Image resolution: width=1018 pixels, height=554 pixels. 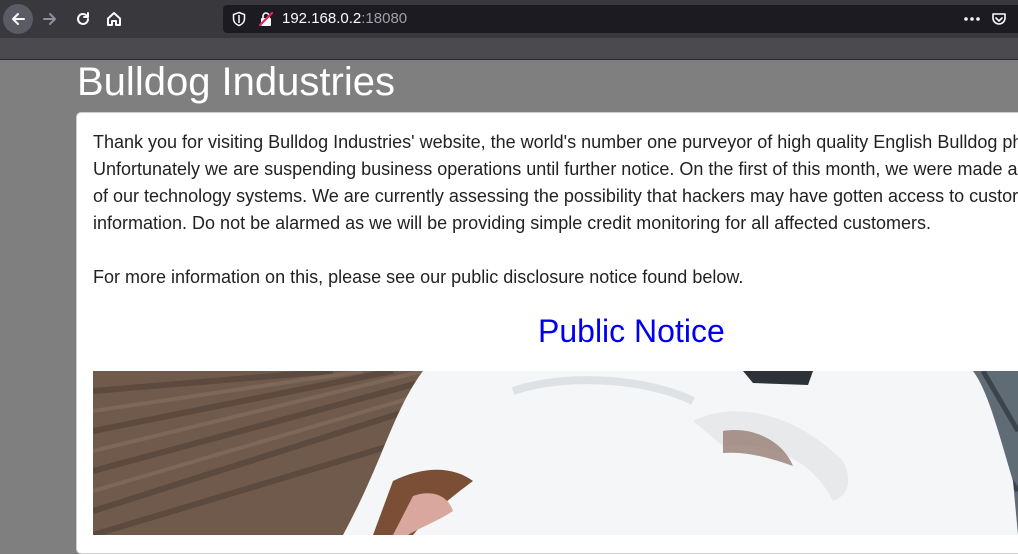 What do you see at coordinates (236, 82) in the screenshot?
I see `page-title: Bulldog Industries` at bounding box center [236, 82].